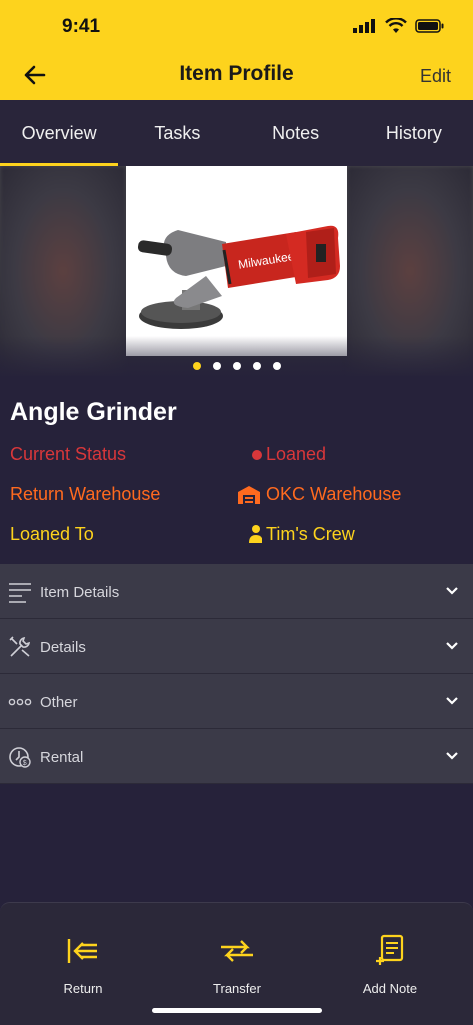  What do you see at coordinates (334, 494) in the screenshot?
I see `return-warehouse-value: OKC Warehouse` at bounding box center [334, 494].